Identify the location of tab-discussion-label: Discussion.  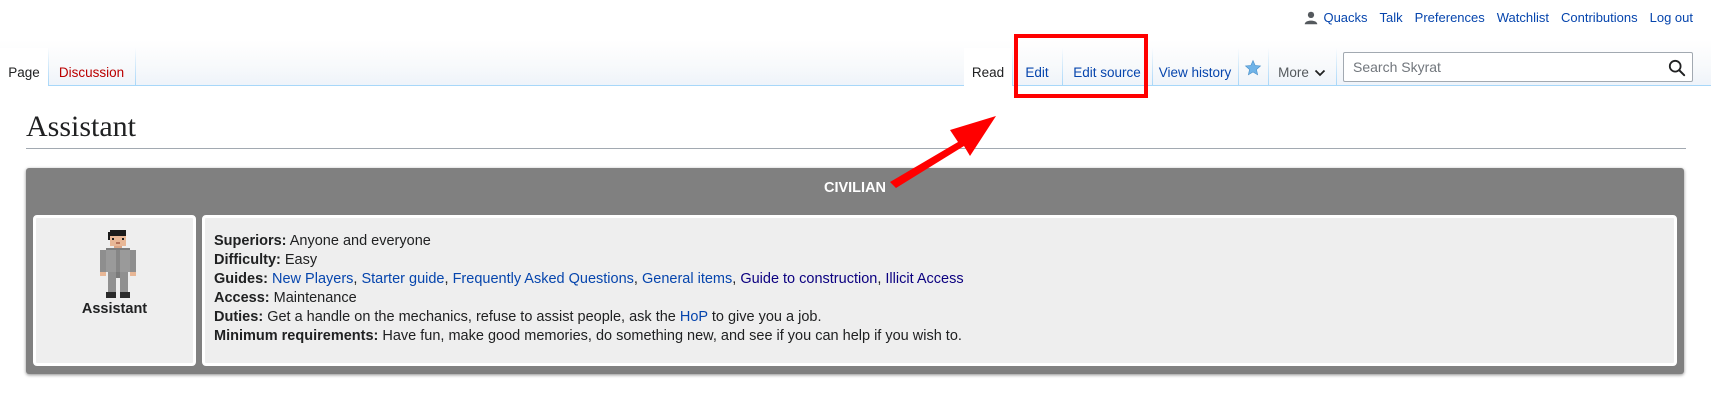
(91, 72).